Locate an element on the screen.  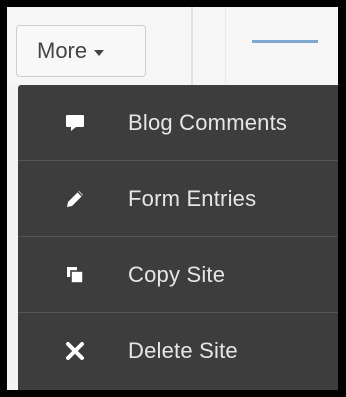
menu-item-label: Form Entries is located at coordinates (192, 198).